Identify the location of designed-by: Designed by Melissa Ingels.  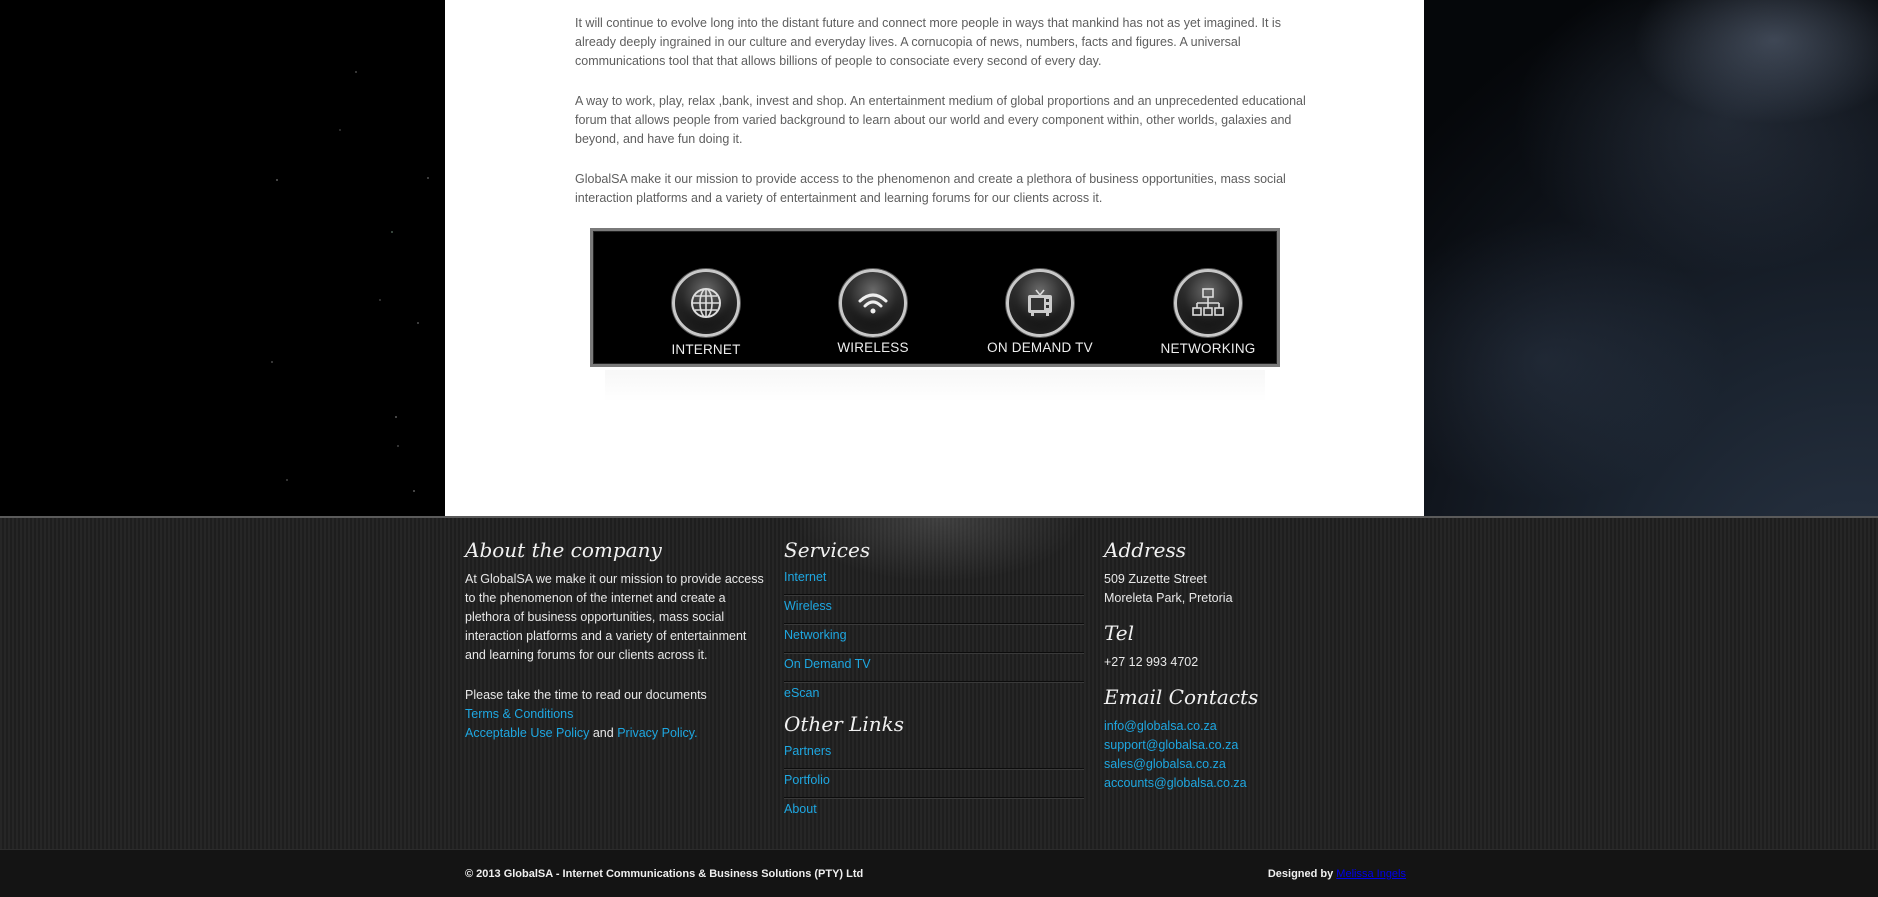
(1337, 874).